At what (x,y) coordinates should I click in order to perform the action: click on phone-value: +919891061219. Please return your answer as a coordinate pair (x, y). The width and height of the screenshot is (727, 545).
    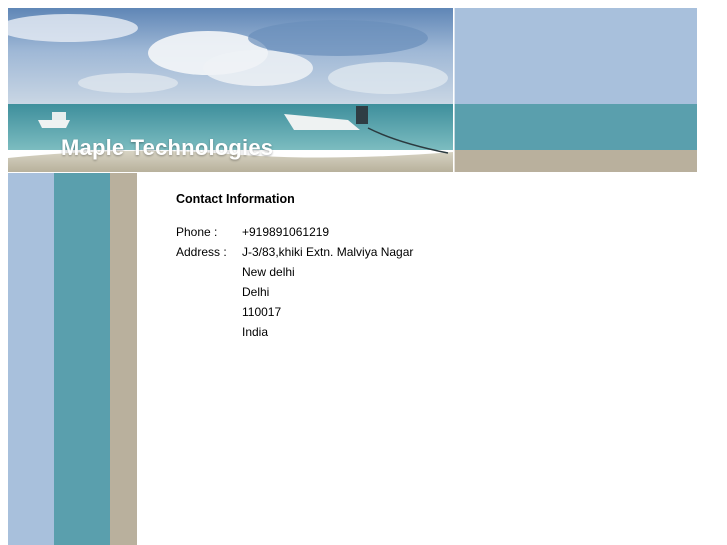
    Looking at the image, I should click on (286, 232).